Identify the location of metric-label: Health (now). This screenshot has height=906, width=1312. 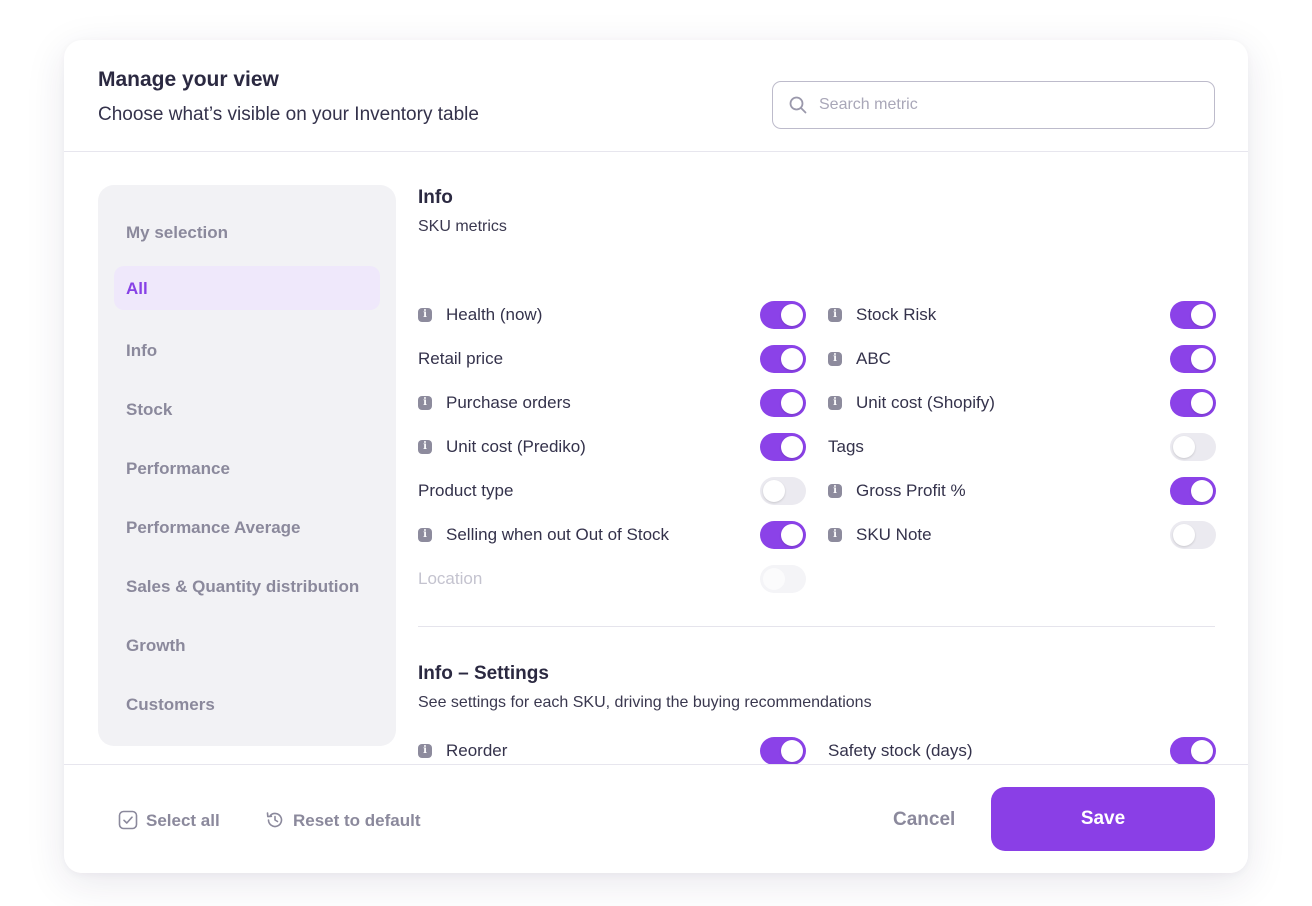
(494, 314).